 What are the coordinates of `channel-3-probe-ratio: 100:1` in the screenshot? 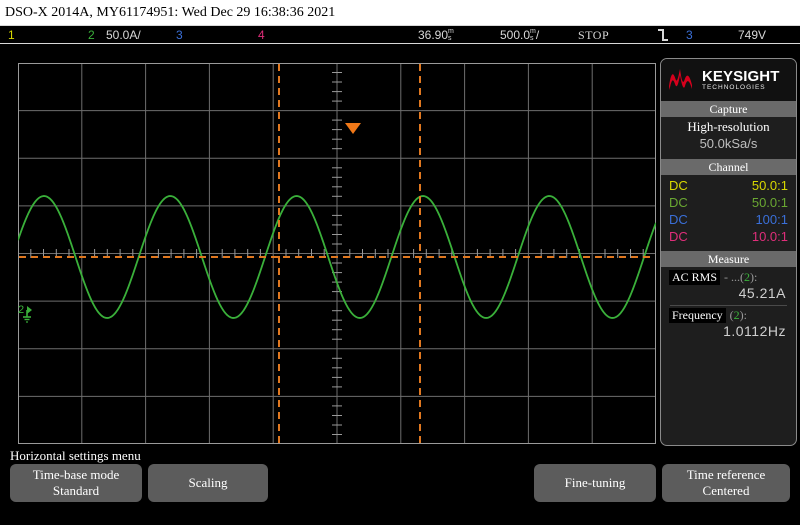 It's located at (771, 219).